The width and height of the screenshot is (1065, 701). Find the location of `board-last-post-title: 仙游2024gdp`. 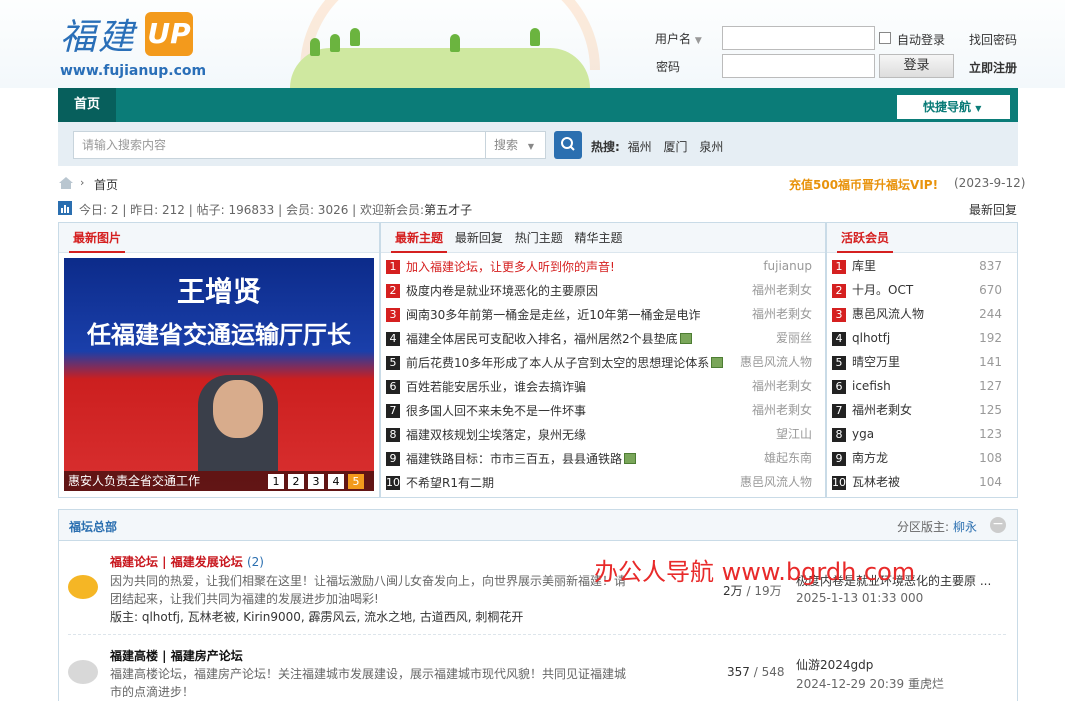

board-last-post-title: 仙游2024gdp is located at coordinates (834, 664).